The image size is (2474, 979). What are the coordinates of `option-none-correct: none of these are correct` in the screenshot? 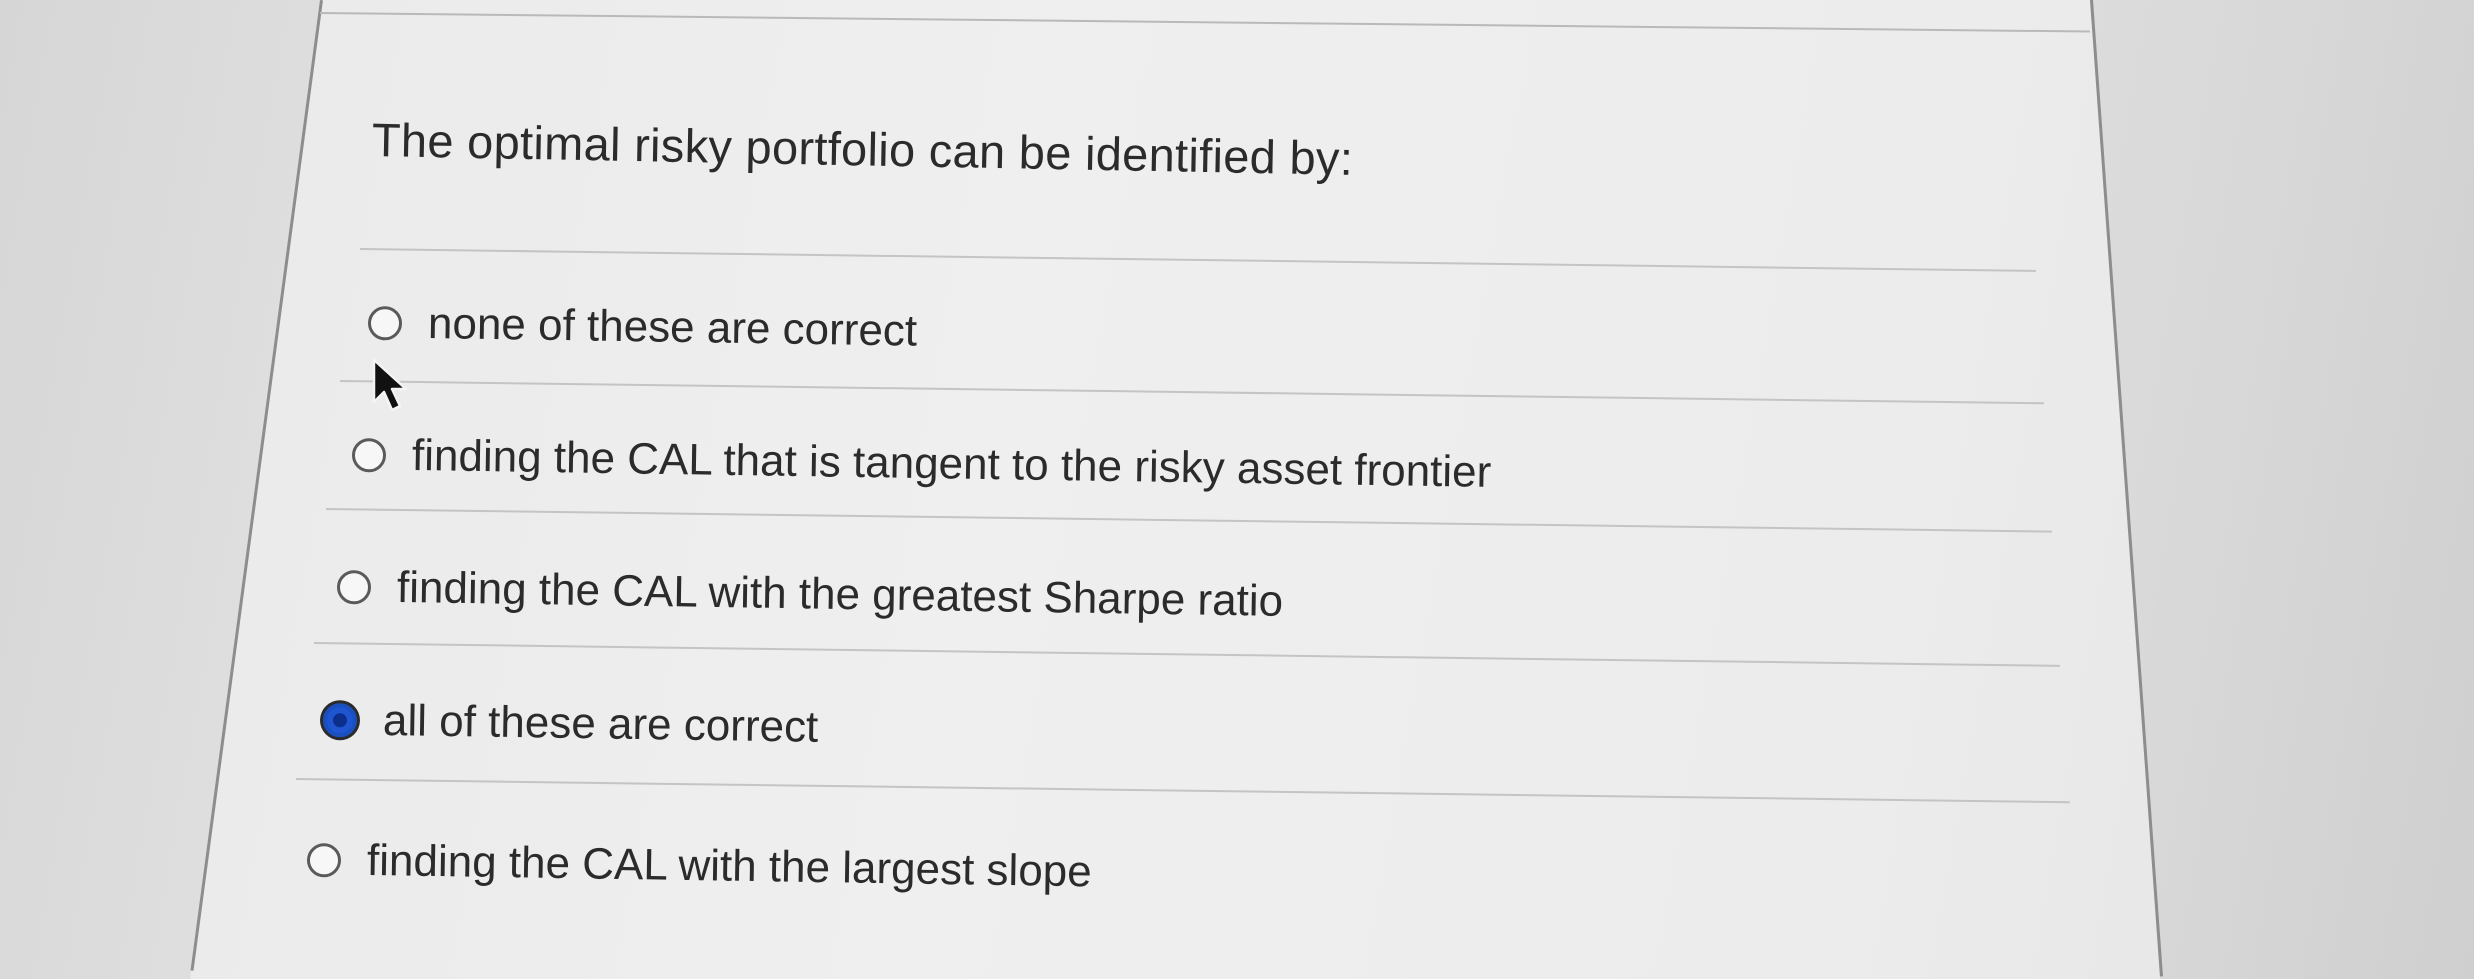 It's located at (642, 327).